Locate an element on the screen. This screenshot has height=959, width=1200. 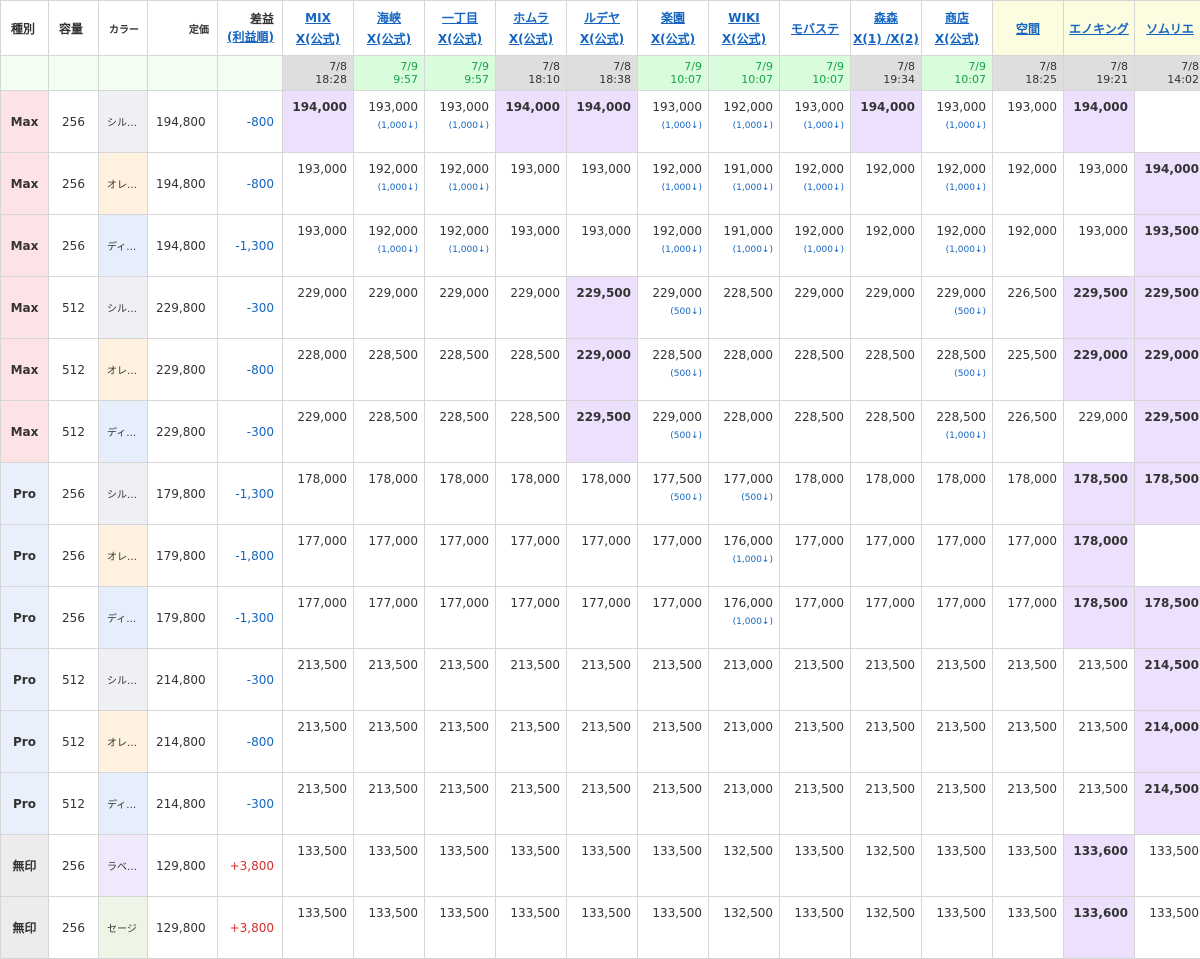
shop-name-link: 楽園 is located at coordinates (673, 18).